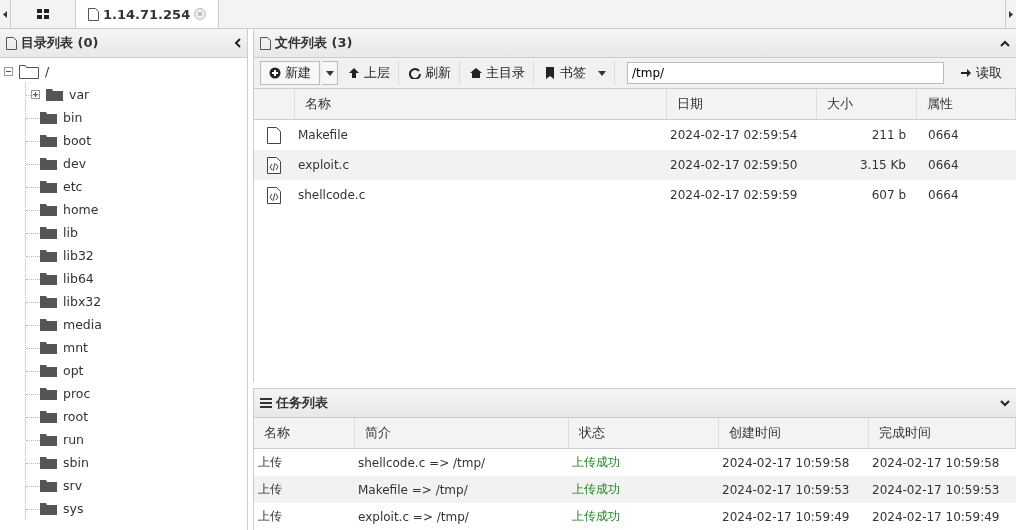  What do you see at coordinates (78, 278) in the screenshot?
I see `folder-name: lib64` at bounding box center [78, 278].